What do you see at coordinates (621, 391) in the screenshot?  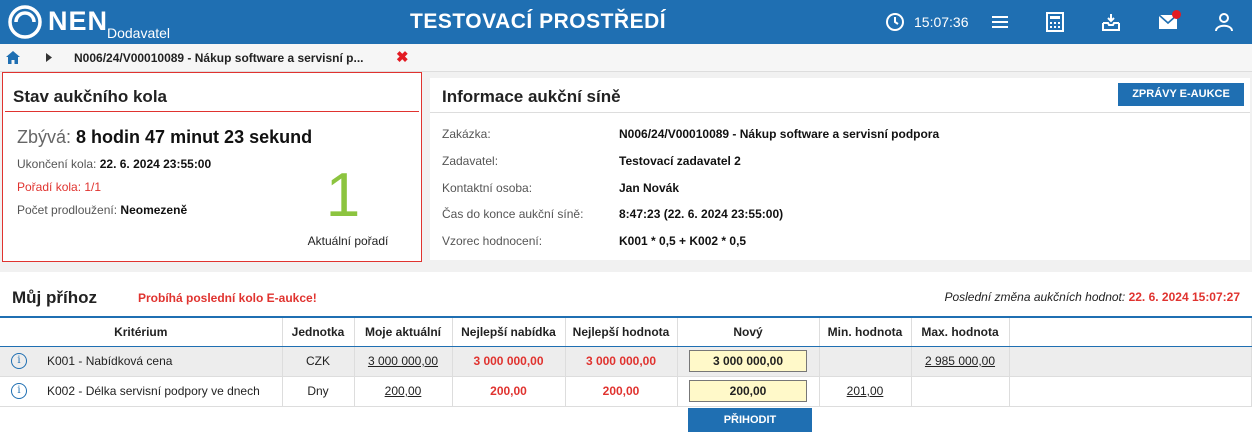 I see `best-value-cell: 200,00` at bounding box center [621, 391].